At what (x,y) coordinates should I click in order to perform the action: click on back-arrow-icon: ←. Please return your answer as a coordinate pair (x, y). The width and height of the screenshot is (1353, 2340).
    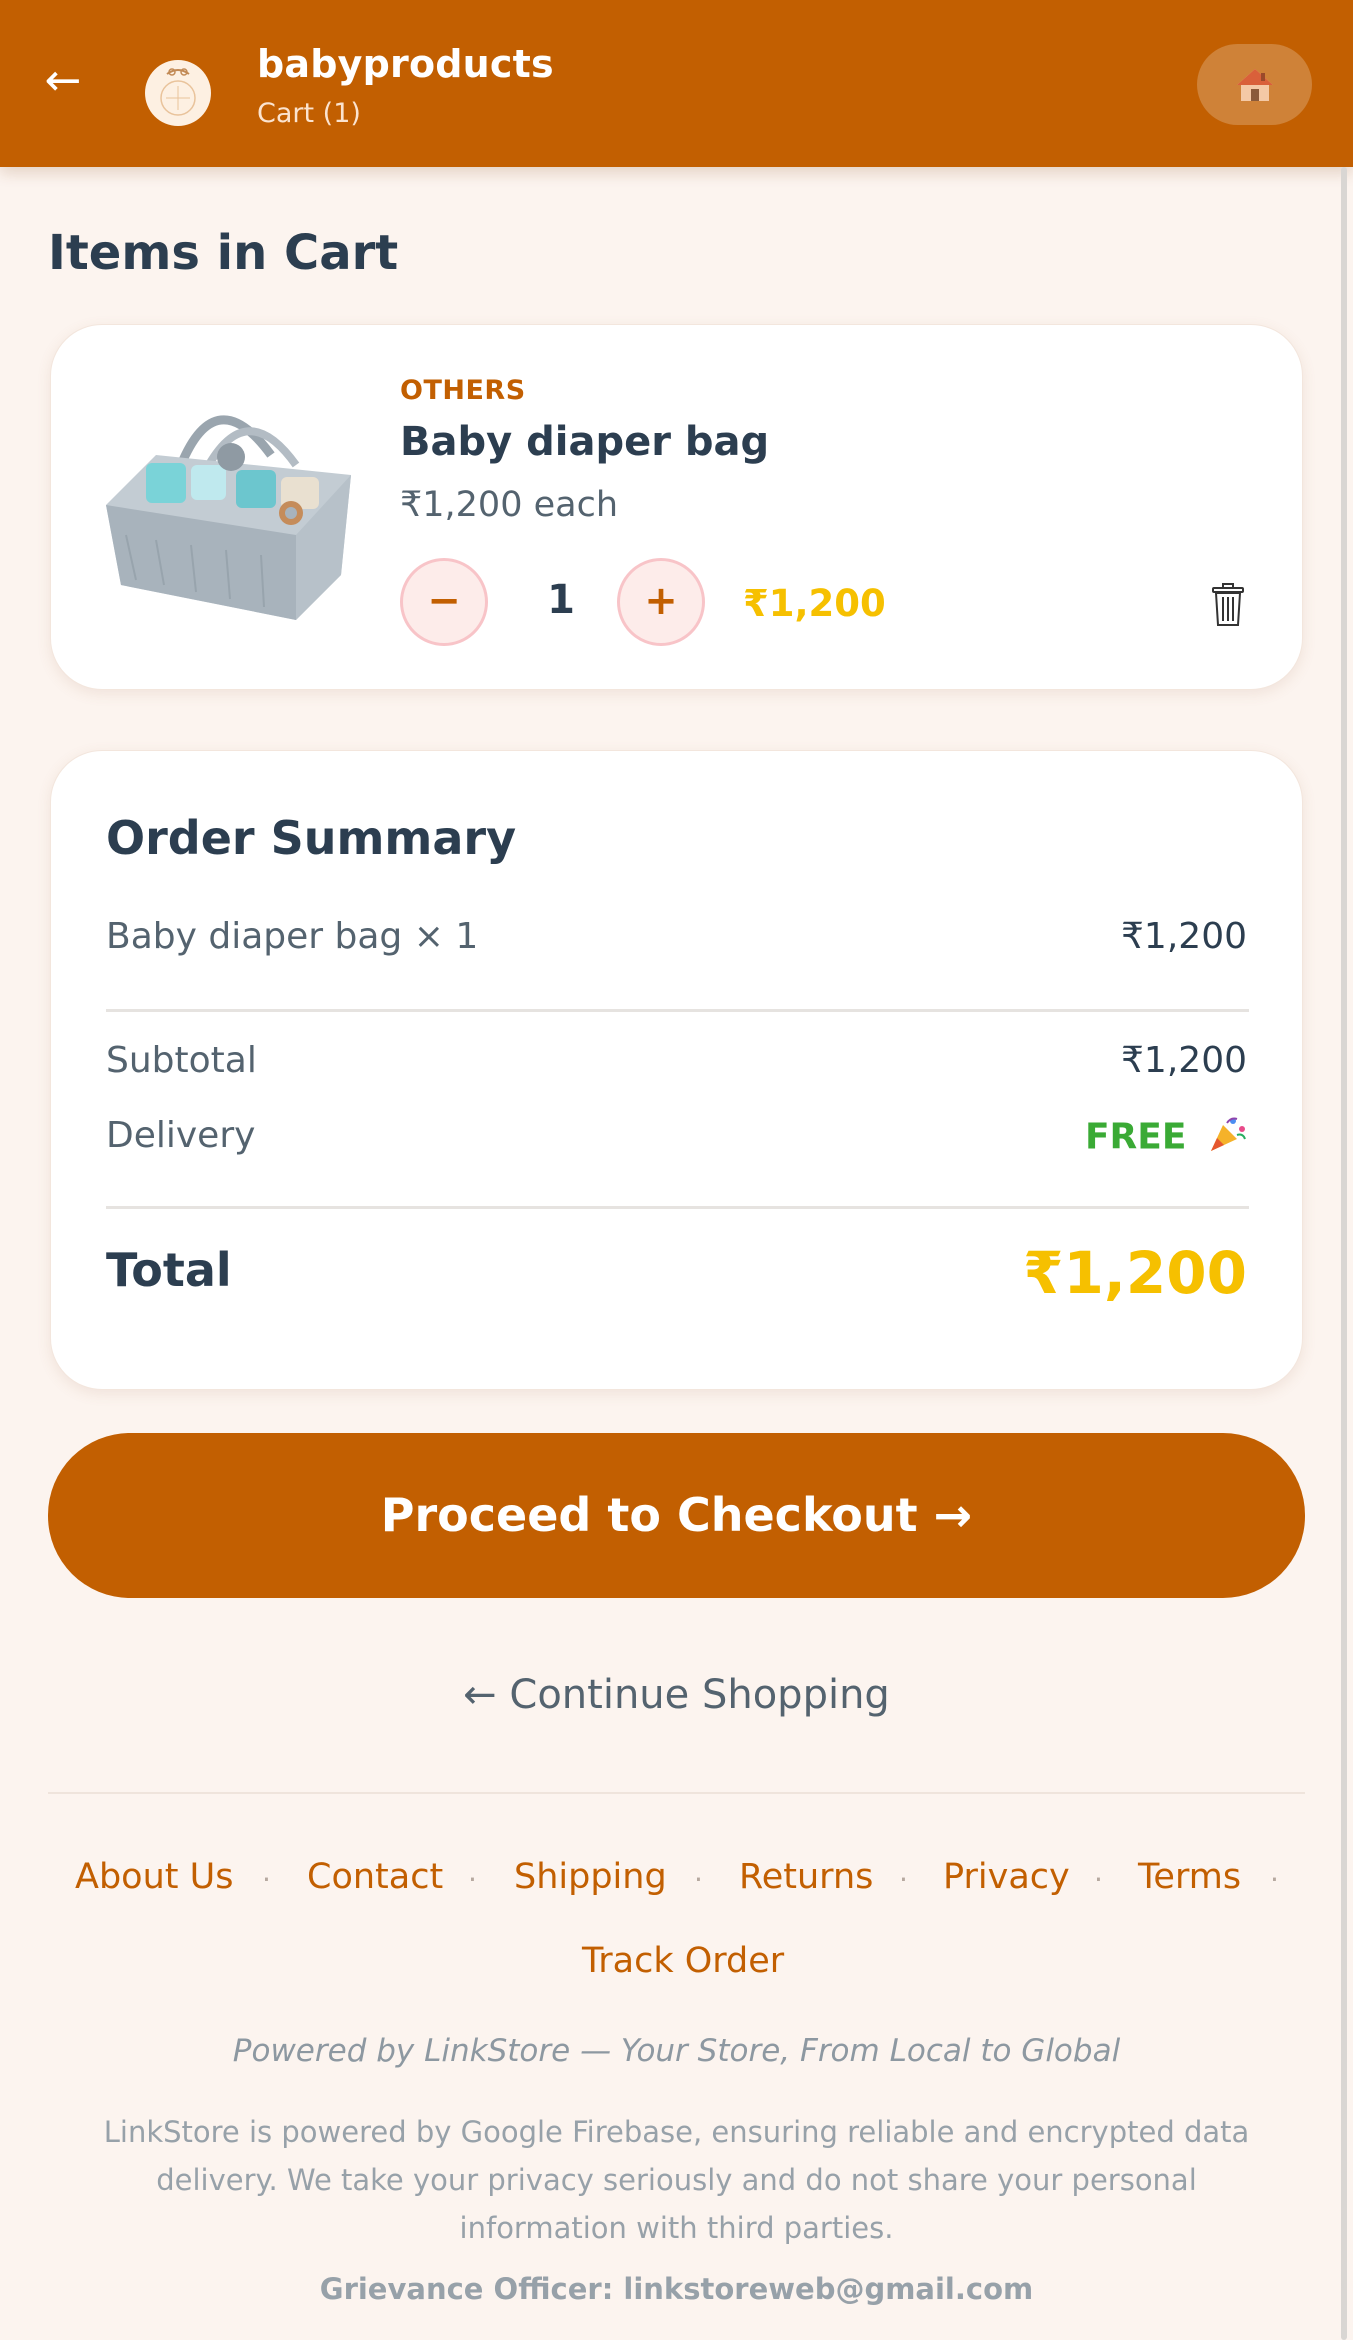
    Looking at the image, I should click on (63, 81).